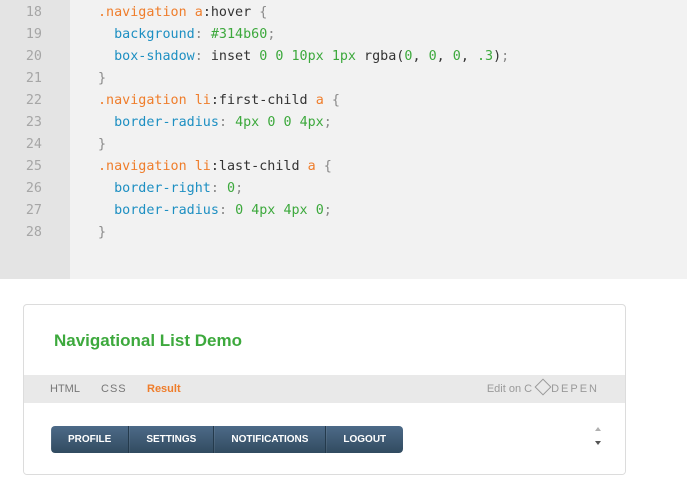 The image size is (687, 491). What do you see at coordinates (343, 145) in the screenshot?
I see `code-line: 24}` at bounding box center [343, 145].